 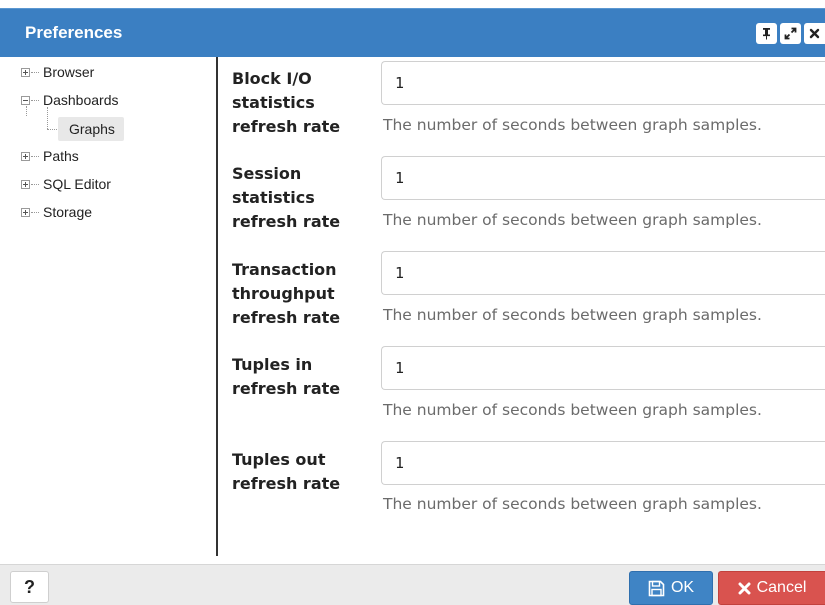 I want to click on help-button: ?, so click(x=29, y=587).